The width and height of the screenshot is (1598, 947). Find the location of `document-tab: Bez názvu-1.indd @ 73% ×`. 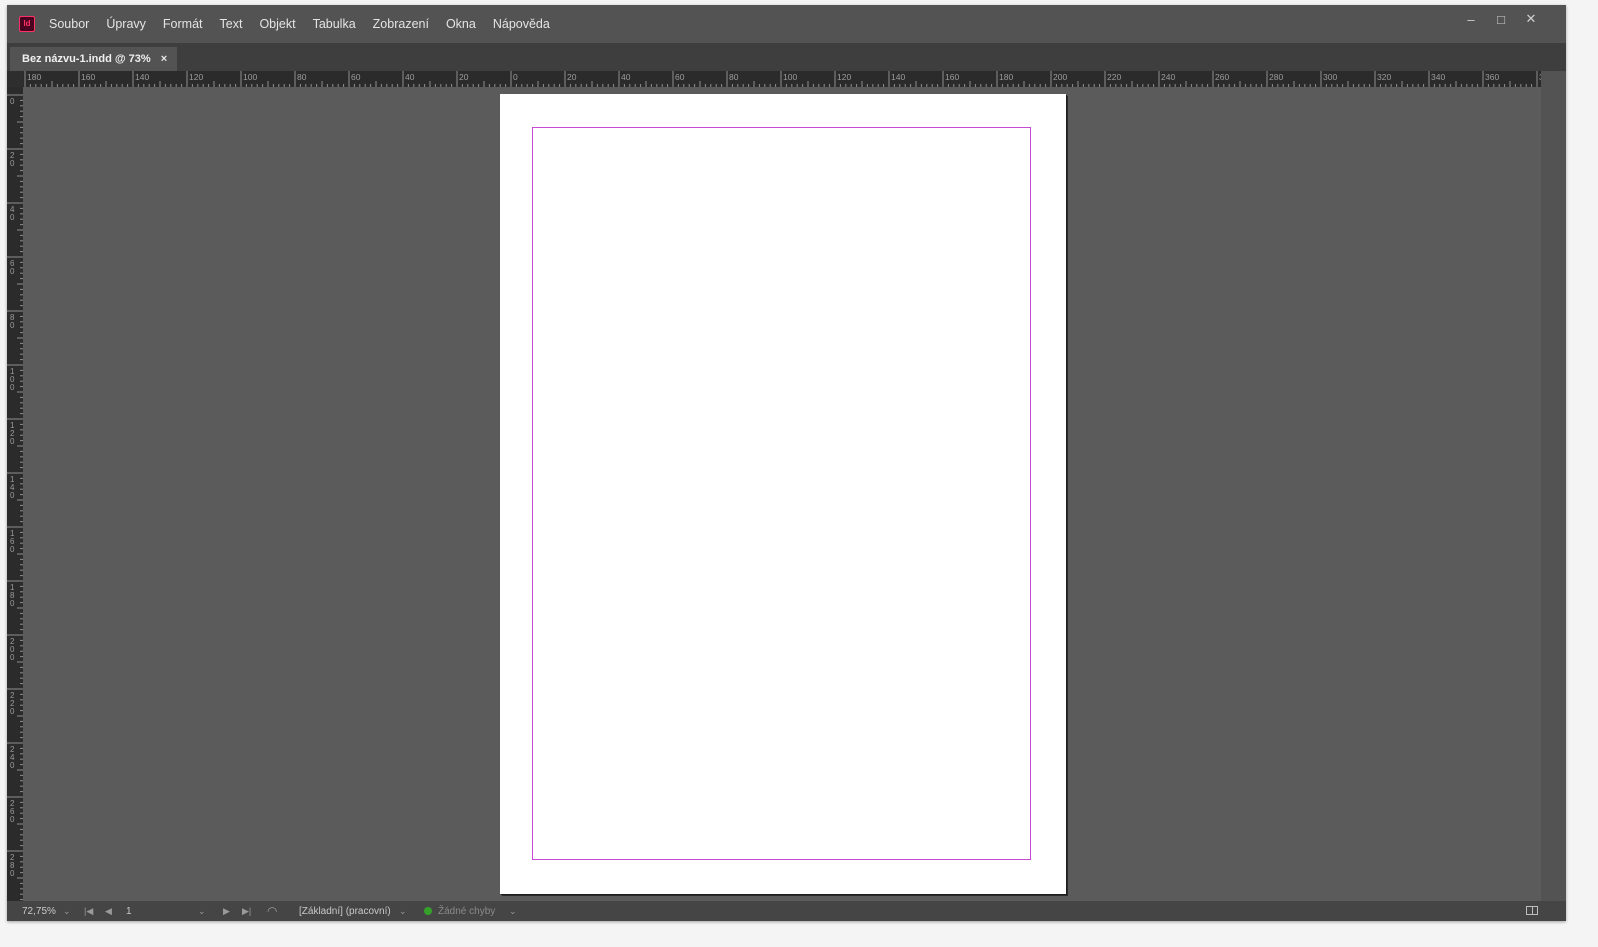

document-tab: Bez názvu-1.indd @ 73% × is located at coordinates (93, 59).